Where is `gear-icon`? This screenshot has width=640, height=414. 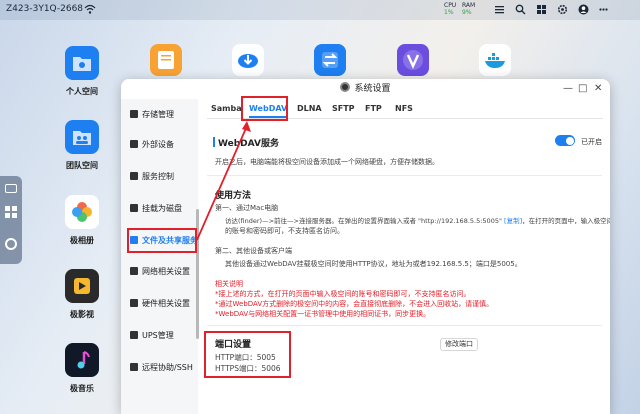 gear-icon is located at coordinates (562, 9).